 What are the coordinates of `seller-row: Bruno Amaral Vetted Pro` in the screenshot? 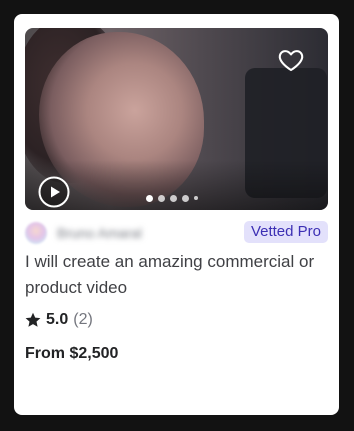 It's located at (176, 233).